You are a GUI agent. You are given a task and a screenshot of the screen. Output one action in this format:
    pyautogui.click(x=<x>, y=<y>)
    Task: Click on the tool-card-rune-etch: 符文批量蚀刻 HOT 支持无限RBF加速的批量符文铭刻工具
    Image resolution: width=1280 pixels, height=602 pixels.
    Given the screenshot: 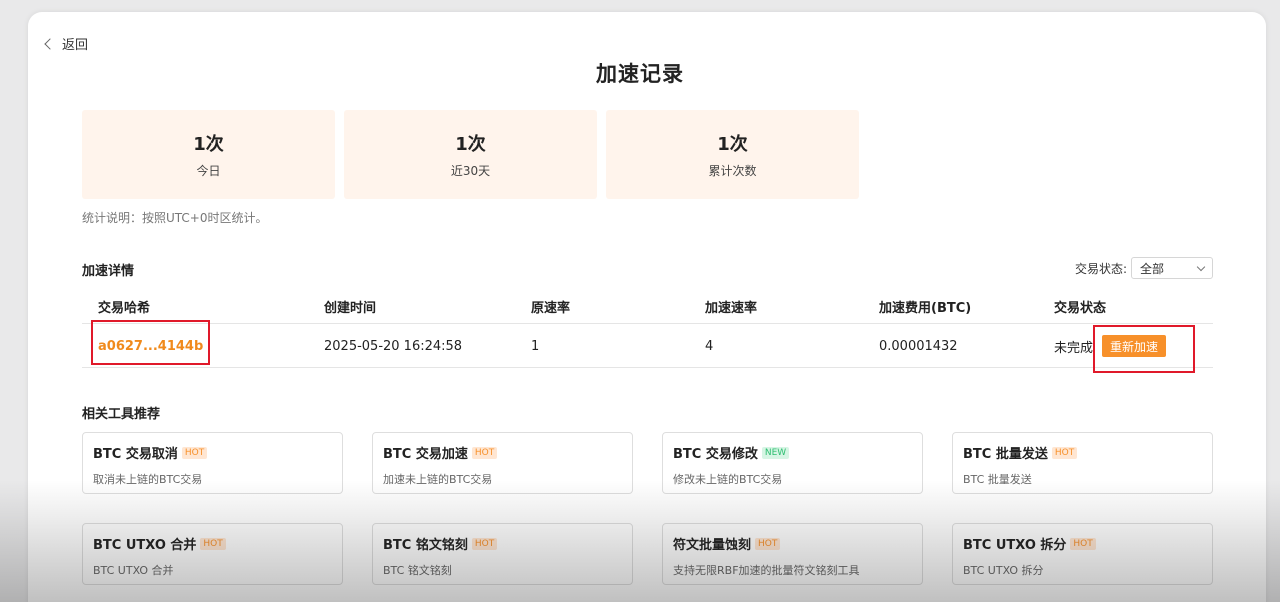 What is the action you would take?
    pyautogui.click(x=792, y=554)
    